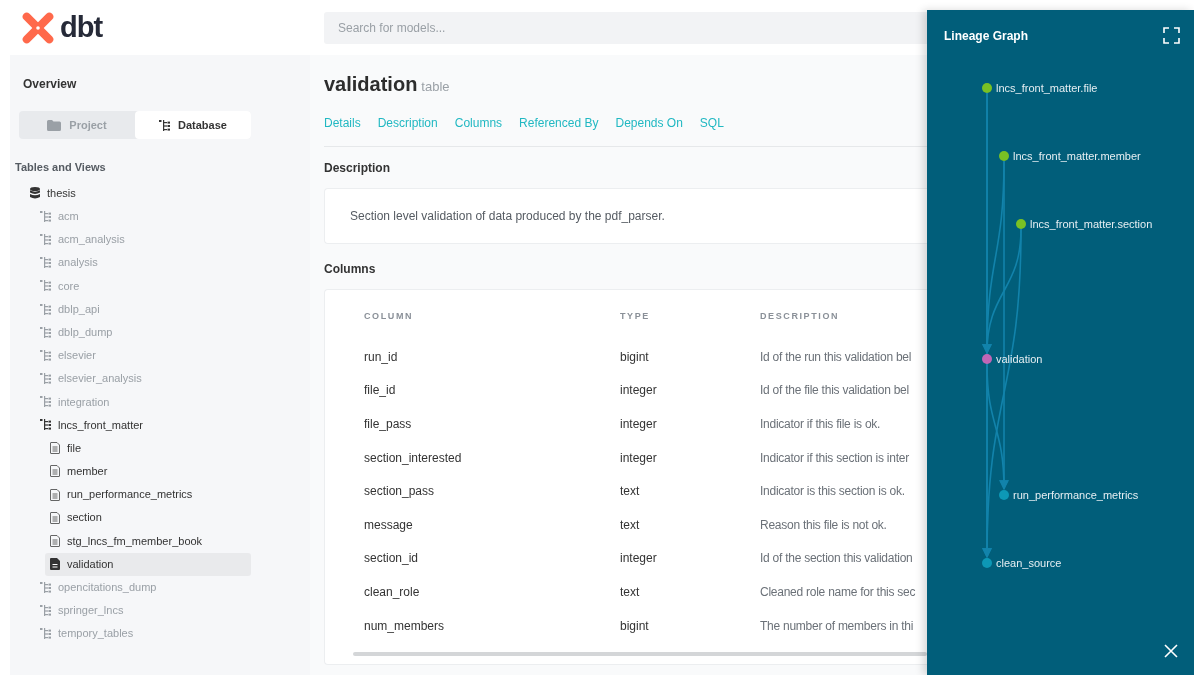 The width and height of the screenshot is (1194, 675). I want to click on tree-item: stg_lncs_fm_member_book, so click(148, 541).